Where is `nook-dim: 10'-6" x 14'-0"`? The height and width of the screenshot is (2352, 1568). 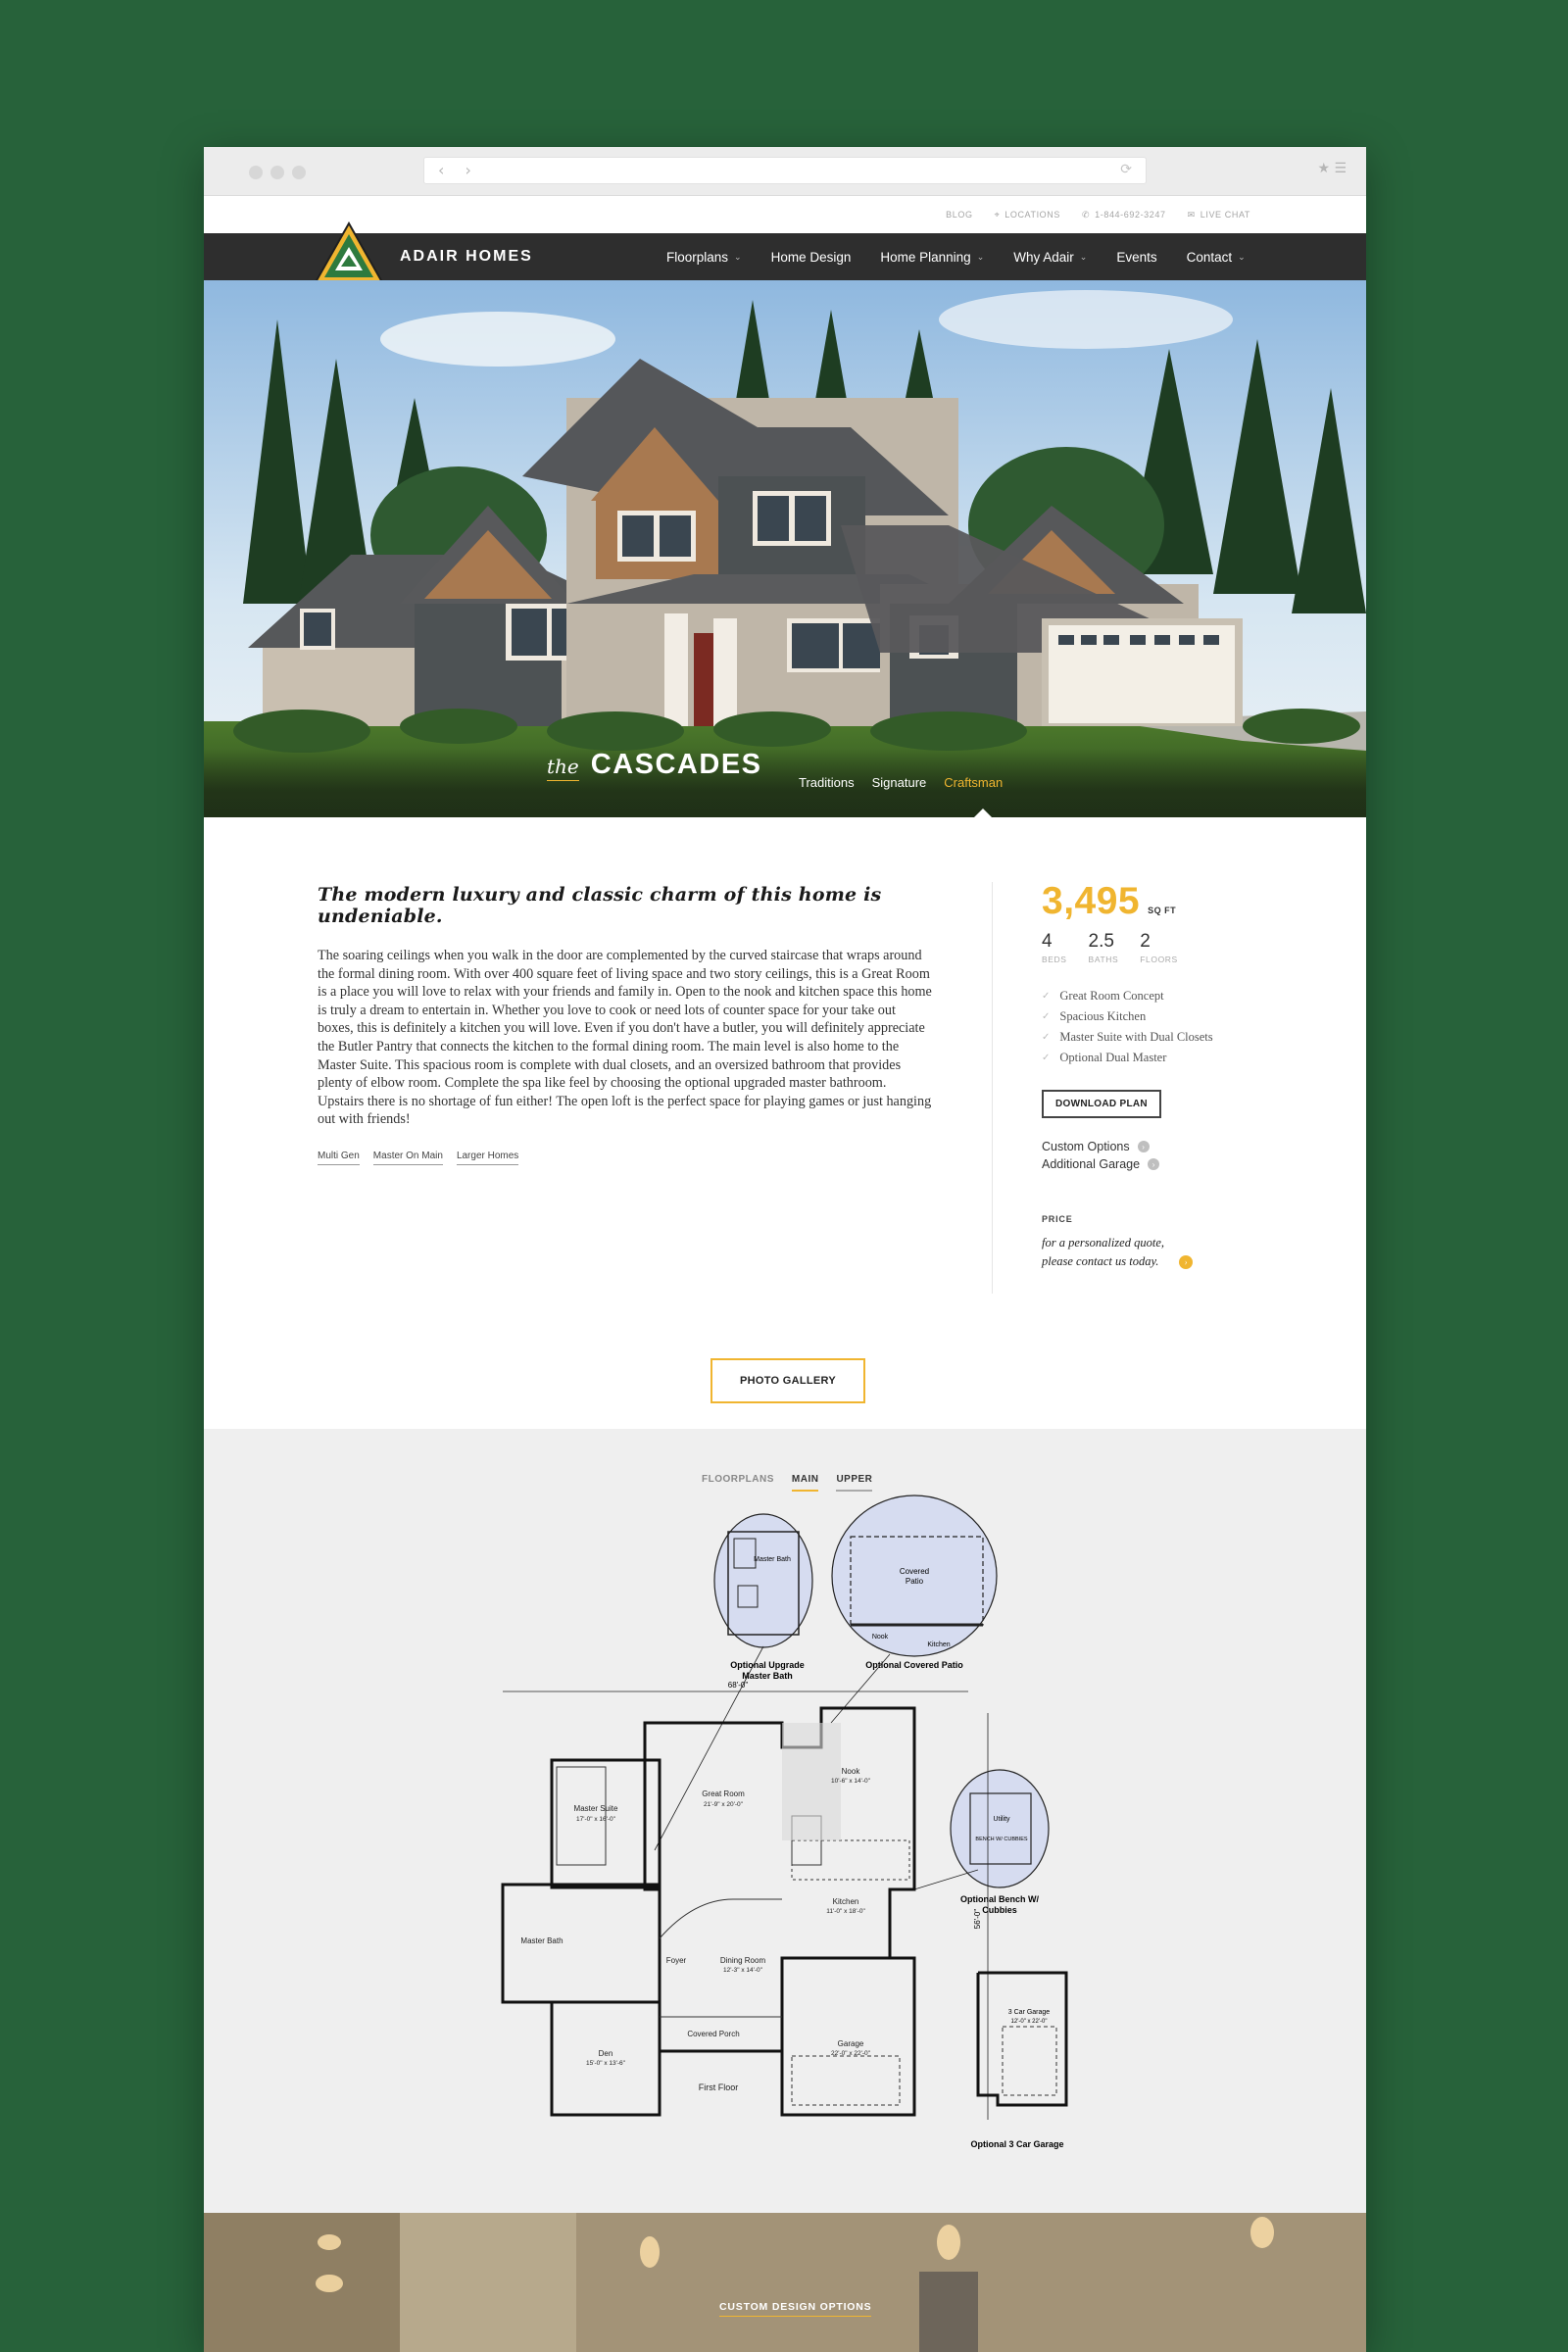 nook-dim: 10'-6" x 14'-0" is located at coordinates (851, 1781).